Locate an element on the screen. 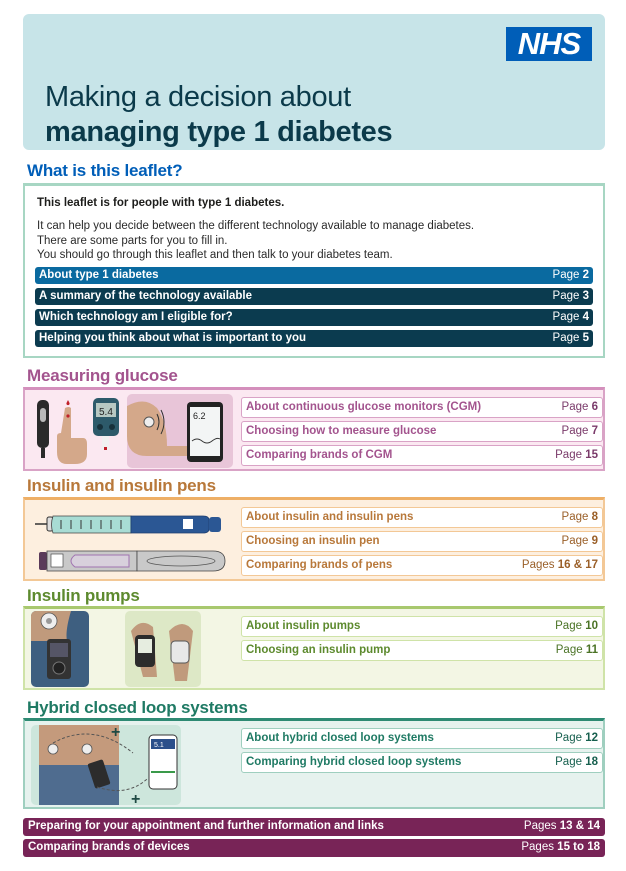  link-about-pumps: About insulin pumps Page 10 is located at coordinates (422, 626).